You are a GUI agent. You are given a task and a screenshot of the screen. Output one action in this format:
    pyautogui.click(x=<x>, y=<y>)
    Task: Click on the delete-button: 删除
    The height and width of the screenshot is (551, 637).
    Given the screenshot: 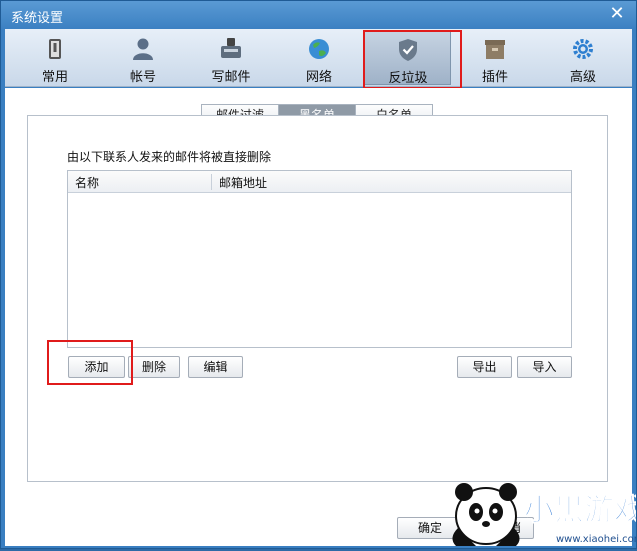 What is the action you would take?
    pyautogui.click(x=154, y=367)
    